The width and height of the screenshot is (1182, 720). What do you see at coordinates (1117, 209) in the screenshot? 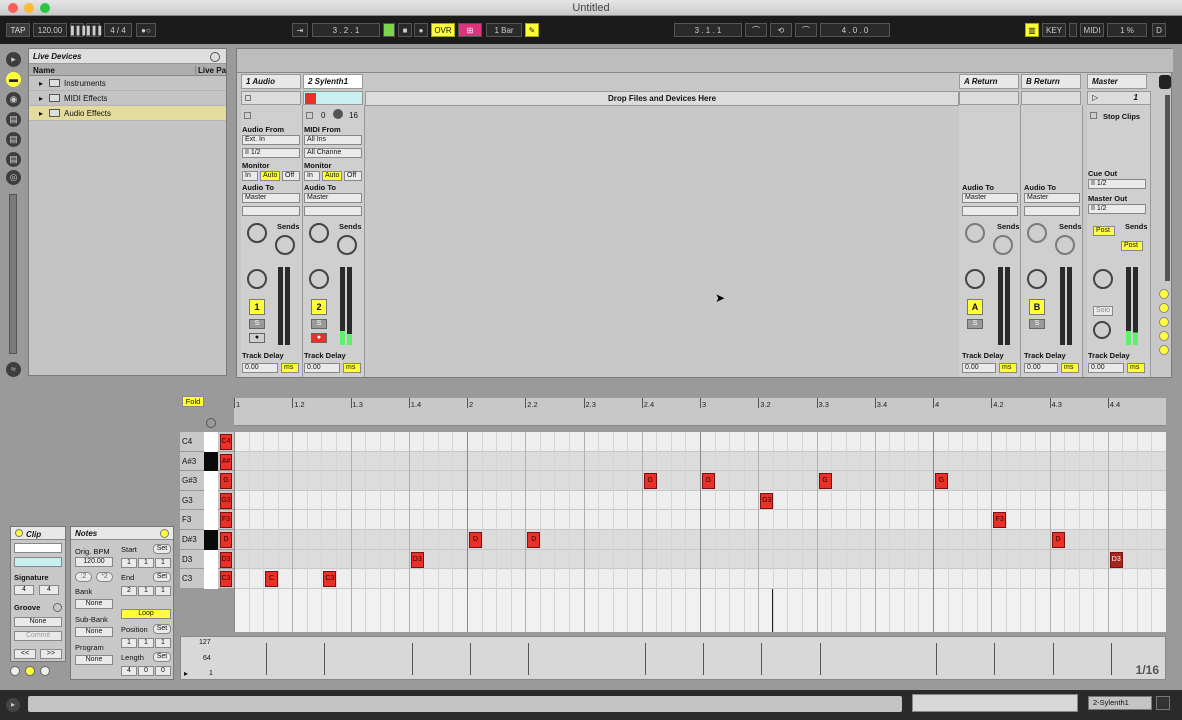
I see `master-out-select: II 1/2` at bounding box center [1117, 209].